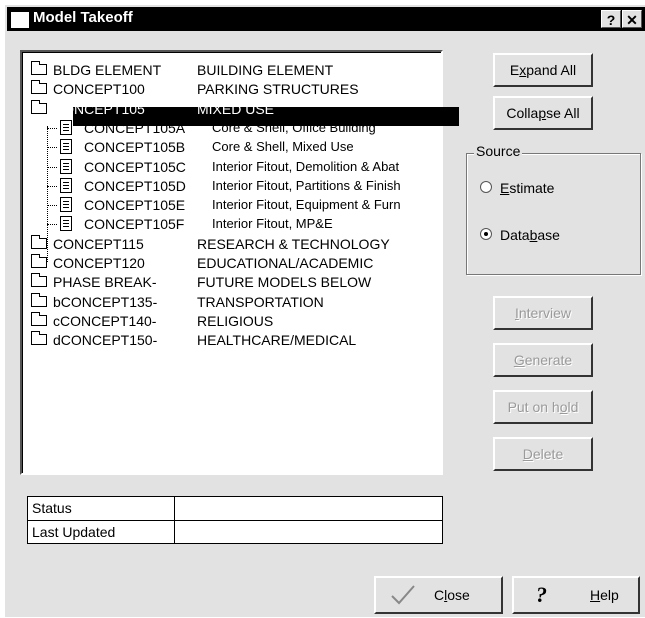  What do you see at coordinates (306, 205) in the screenshot?
I see `tree-item-description: Interior Fitout, Equipment & Furn` at bounding box center [306, 205].